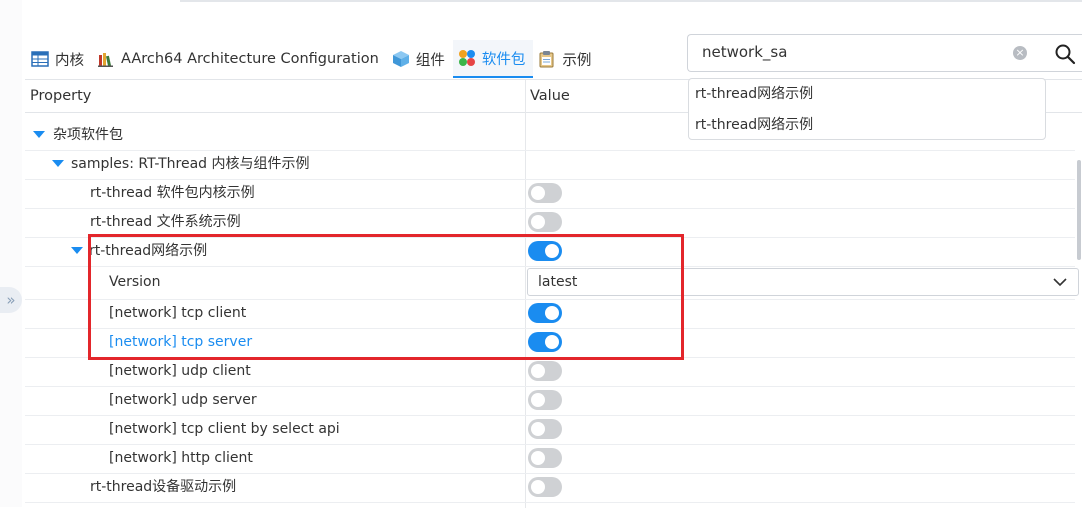  I want to click on tab-components-label: 组件, so click(430, 60).